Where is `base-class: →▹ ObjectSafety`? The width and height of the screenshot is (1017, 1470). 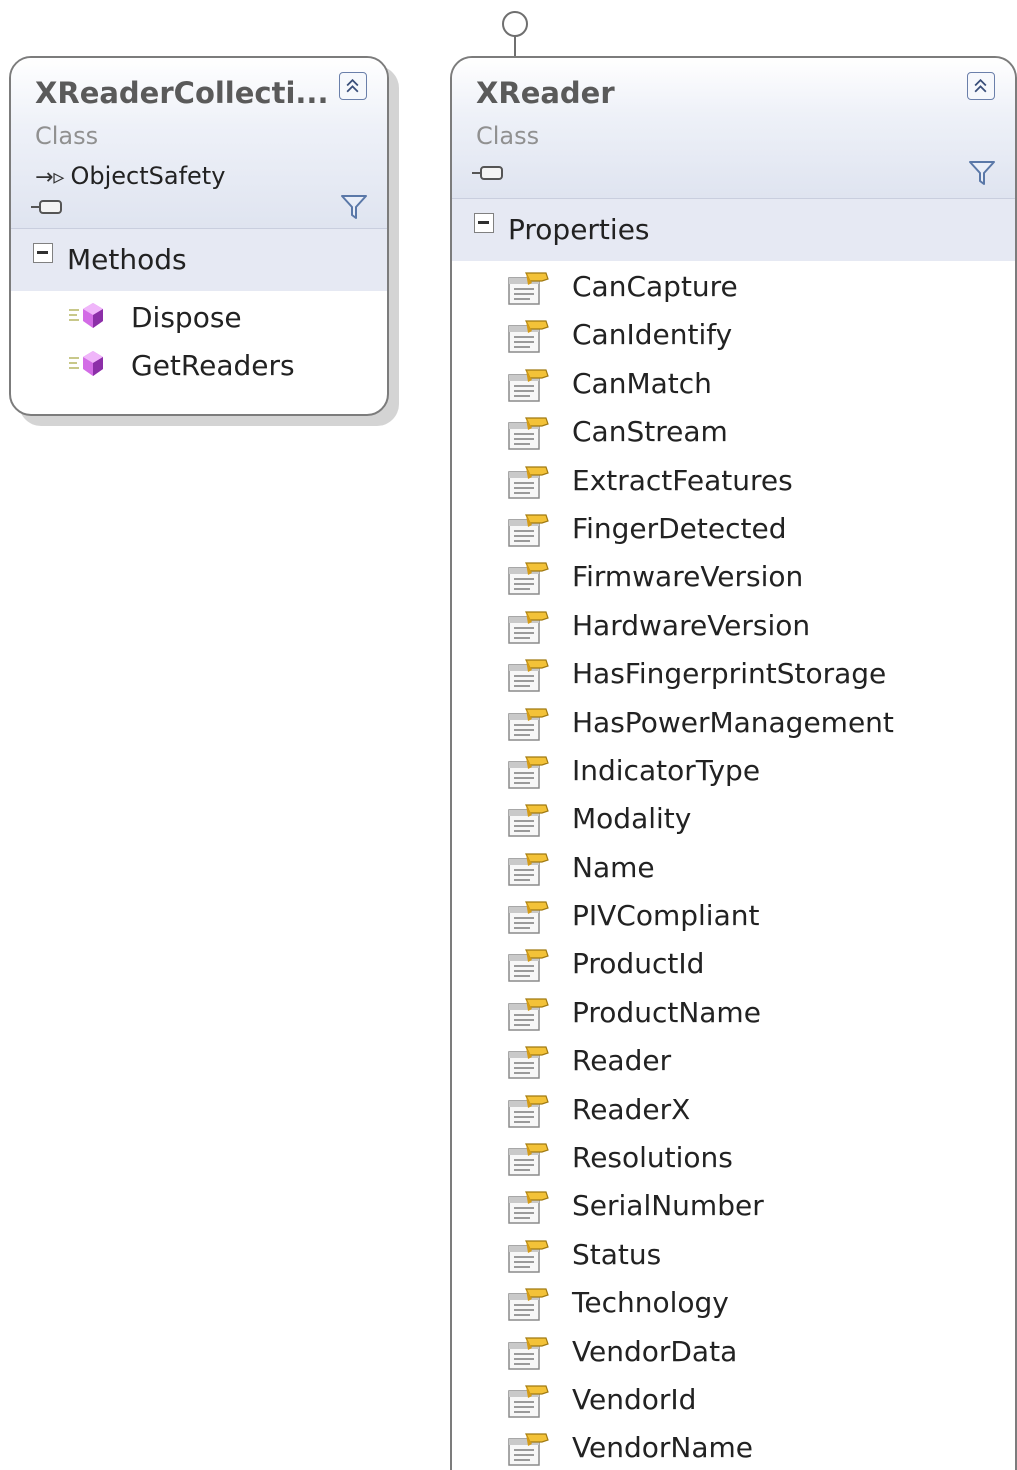
base-class: →▹ ObjectSafety is located at coordinates (130, 176).